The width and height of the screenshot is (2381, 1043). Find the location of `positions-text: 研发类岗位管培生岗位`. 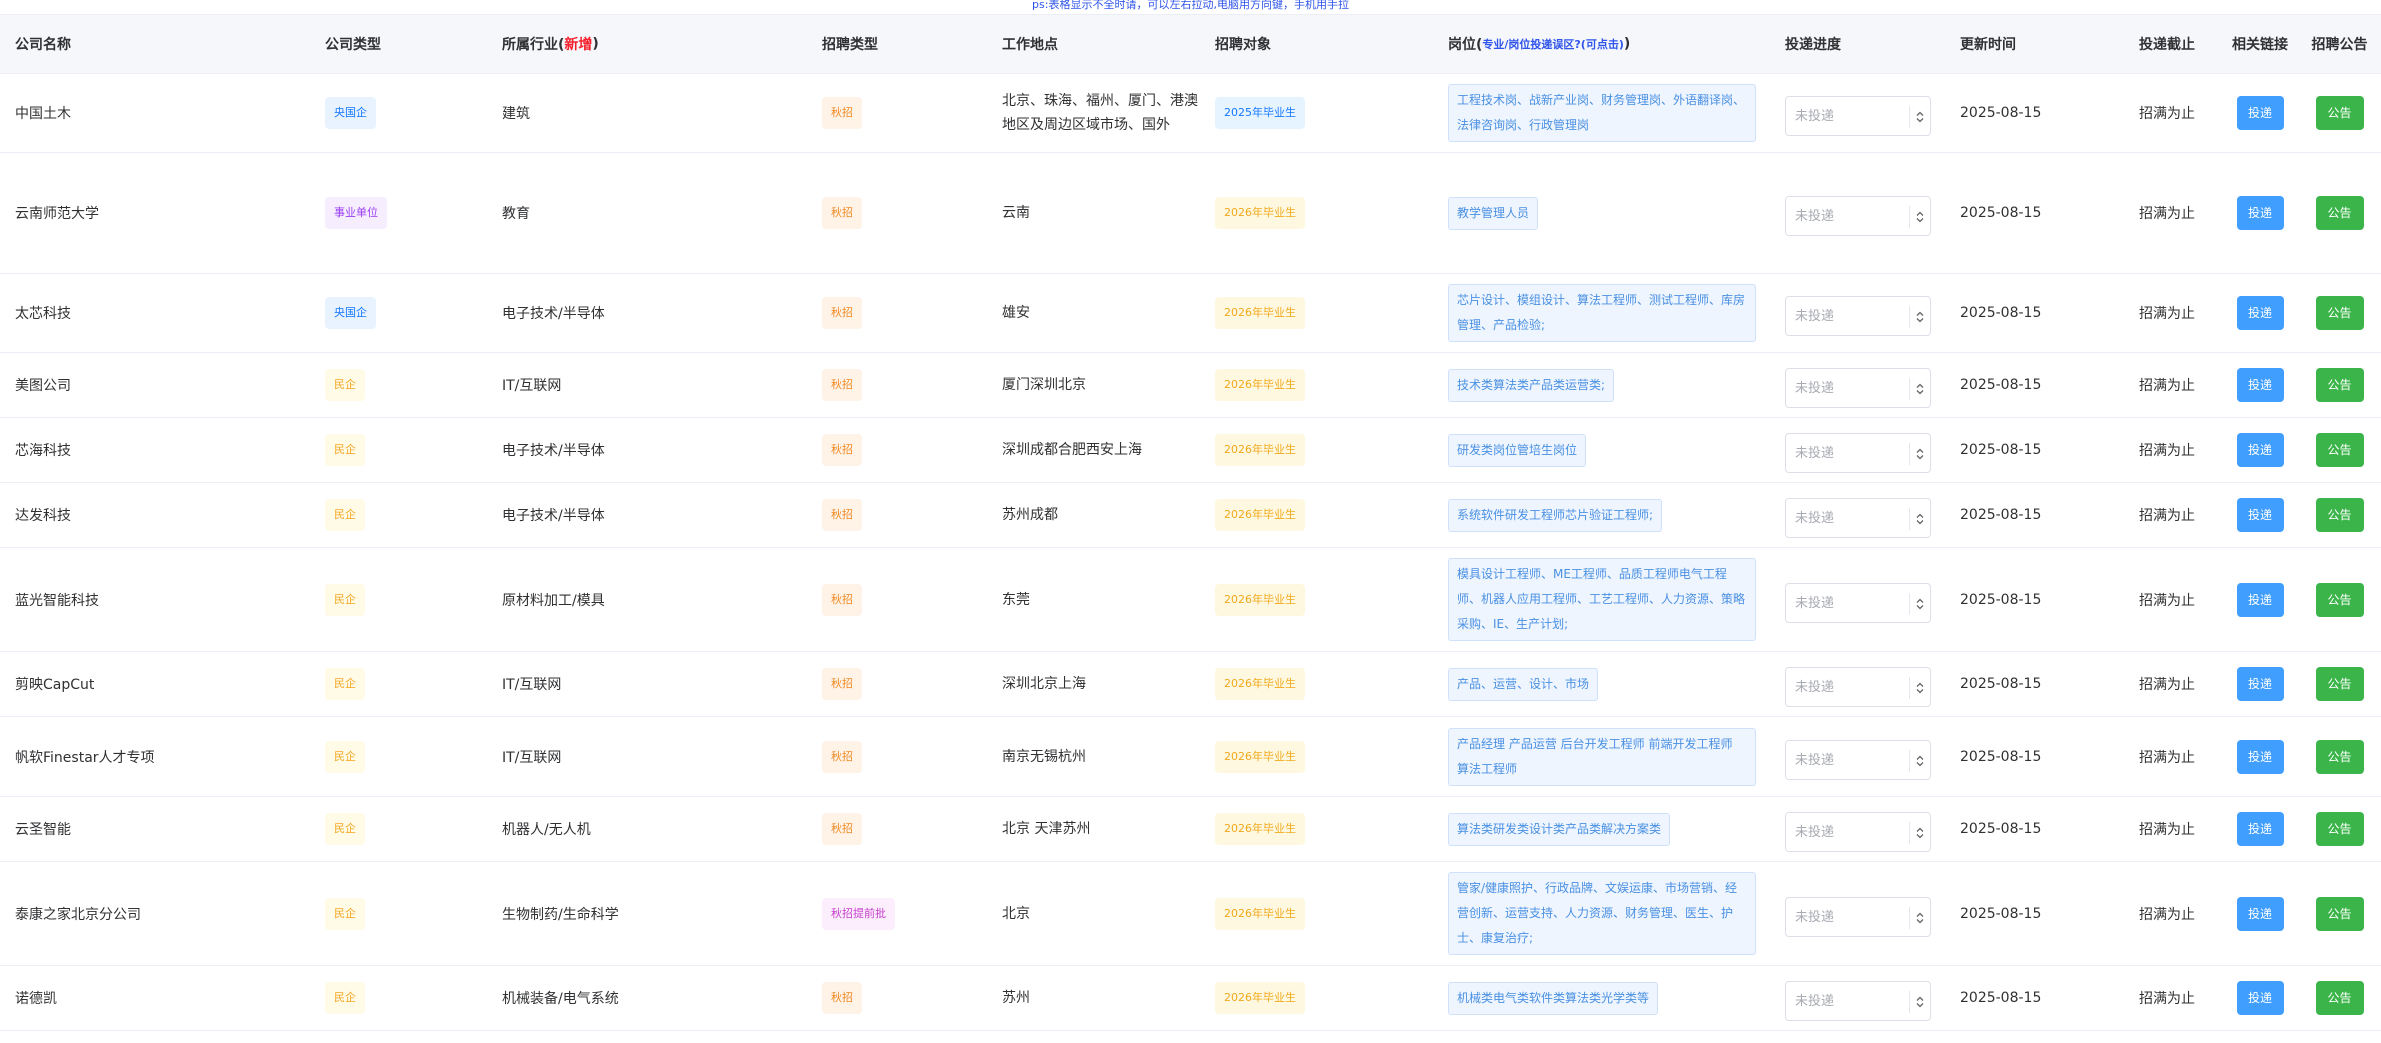

positions-text: 研发类岗位管培生岗位 is located at coordinates (1517, 450).